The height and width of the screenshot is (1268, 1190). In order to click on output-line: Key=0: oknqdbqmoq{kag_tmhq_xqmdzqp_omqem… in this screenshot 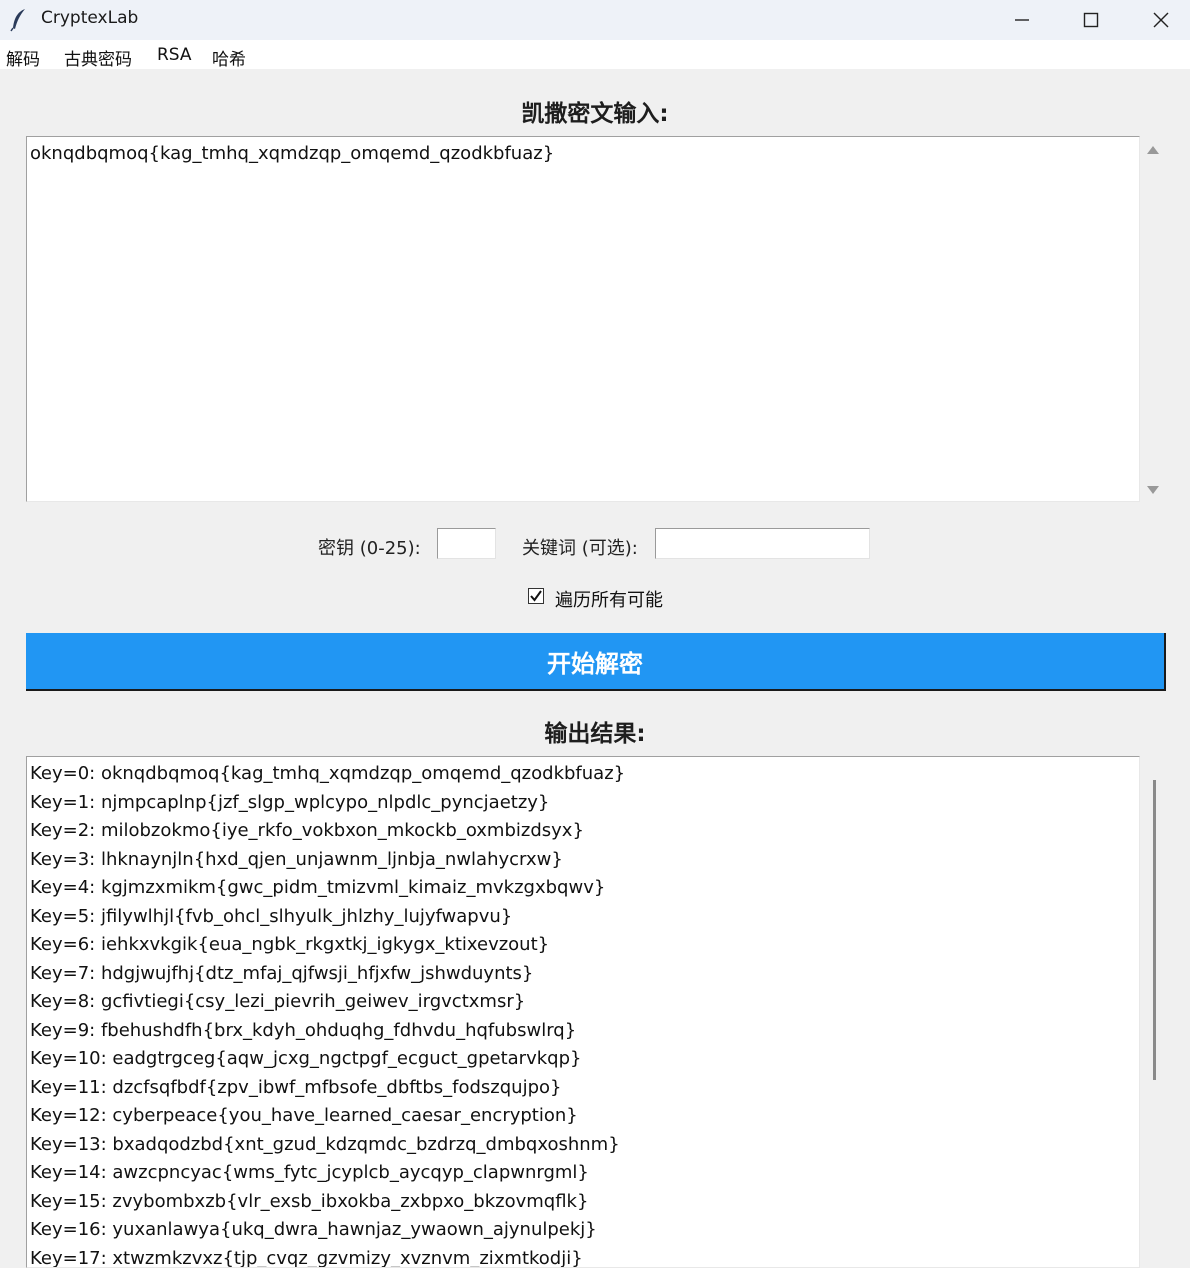, I will do `click(327, 773)`.